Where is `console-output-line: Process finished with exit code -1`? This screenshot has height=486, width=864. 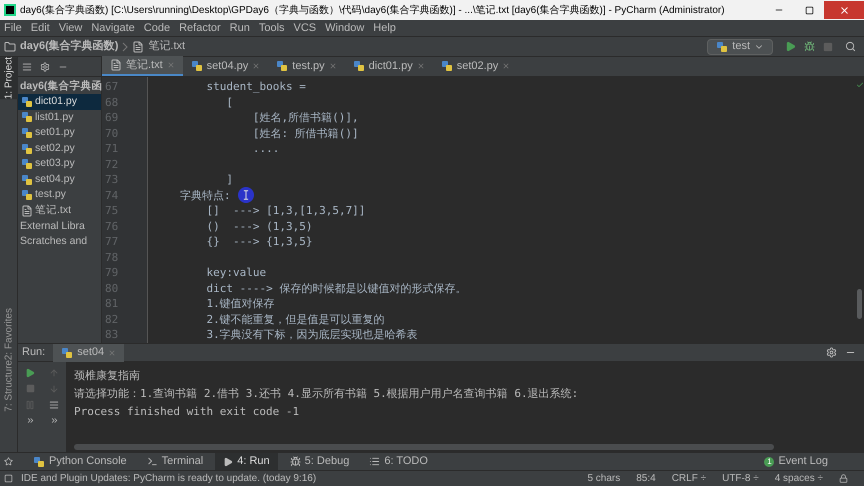 console-output-line: Process finished with exit code -1 is located at coordinates (187, 411).